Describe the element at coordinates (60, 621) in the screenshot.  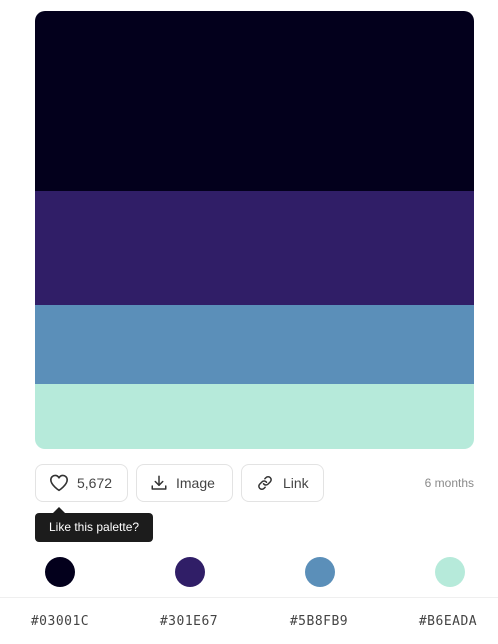
I see `color-code-1: #03001C` at that location.